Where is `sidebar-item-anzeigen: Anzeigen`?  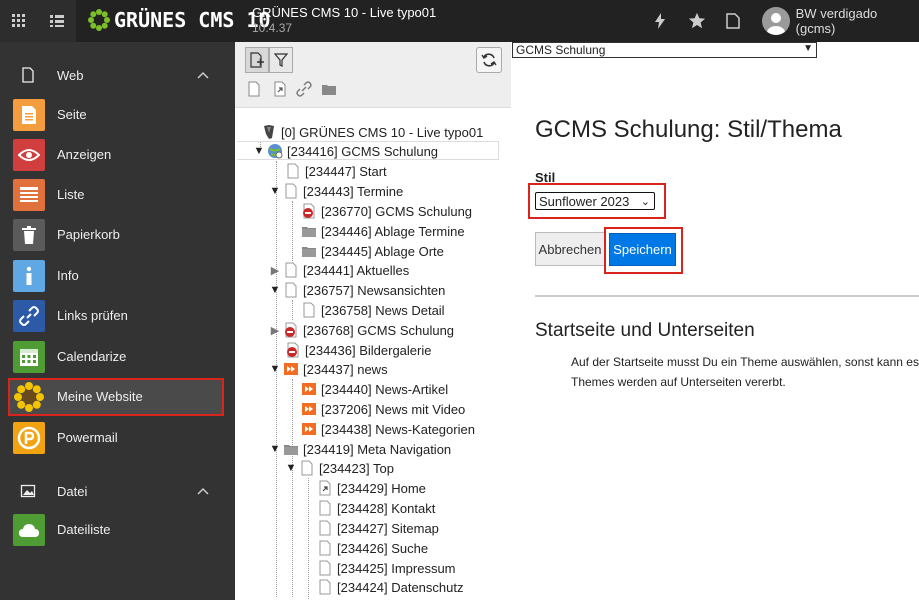
sidebar-item-anzeigen: Anzeigen is located at coordinates (116, 155).